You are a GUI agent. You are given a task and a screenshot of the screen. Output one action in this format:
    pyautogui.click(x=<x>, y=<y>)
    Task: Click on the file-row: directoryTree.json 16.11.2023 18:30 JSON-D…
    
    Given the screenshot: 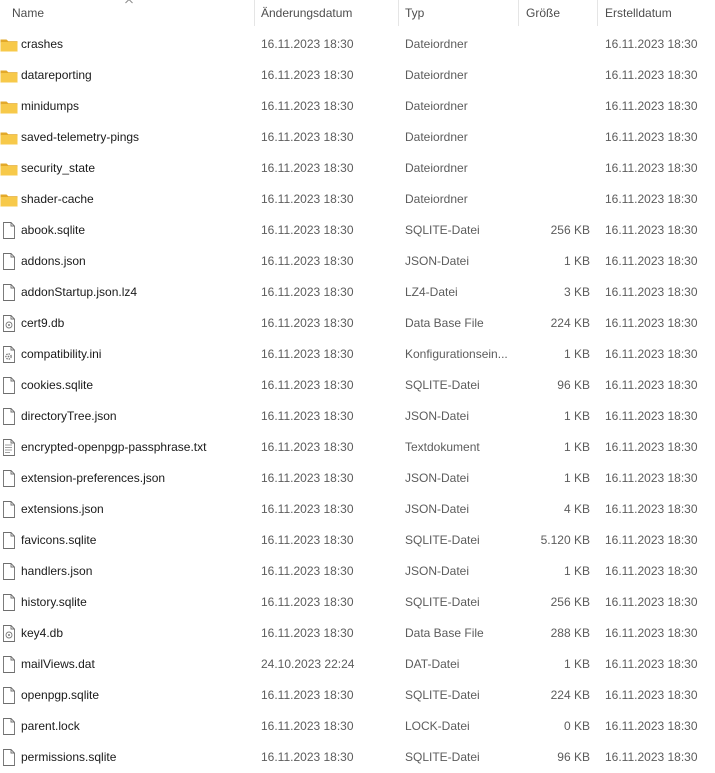 What is the action you would take?
    pyautogui.click(x=357, y=416)
    